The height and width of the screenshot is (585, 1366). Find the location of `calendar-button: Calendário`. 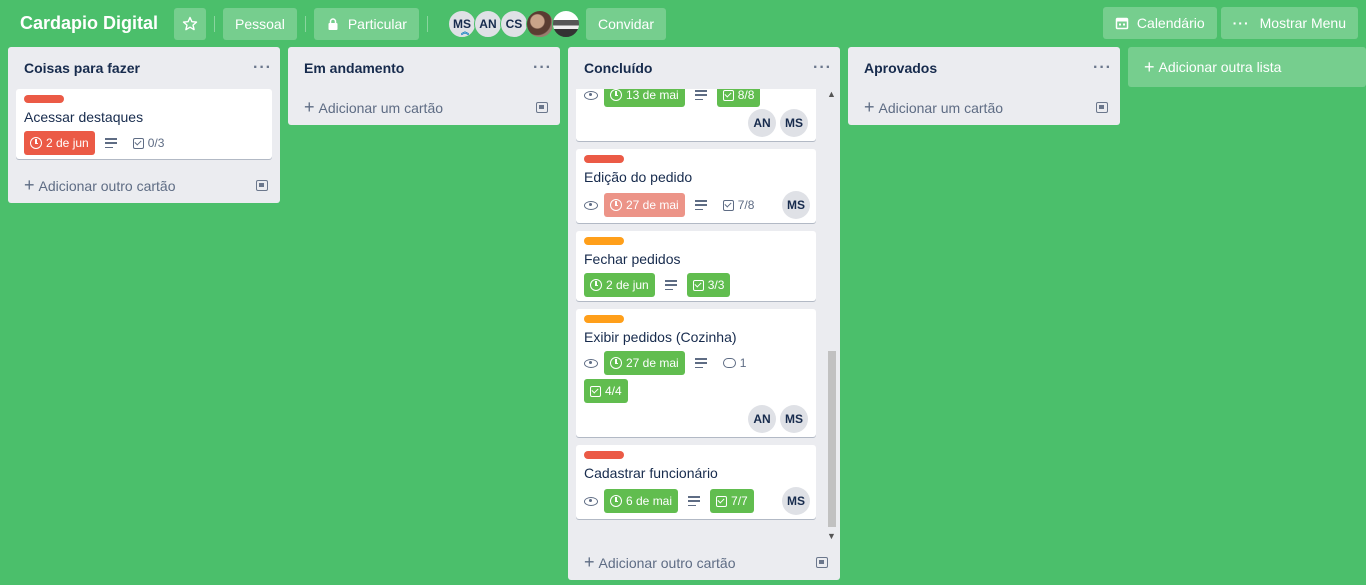

calendar-button: Calendário is located at coordinates (1159, 23).